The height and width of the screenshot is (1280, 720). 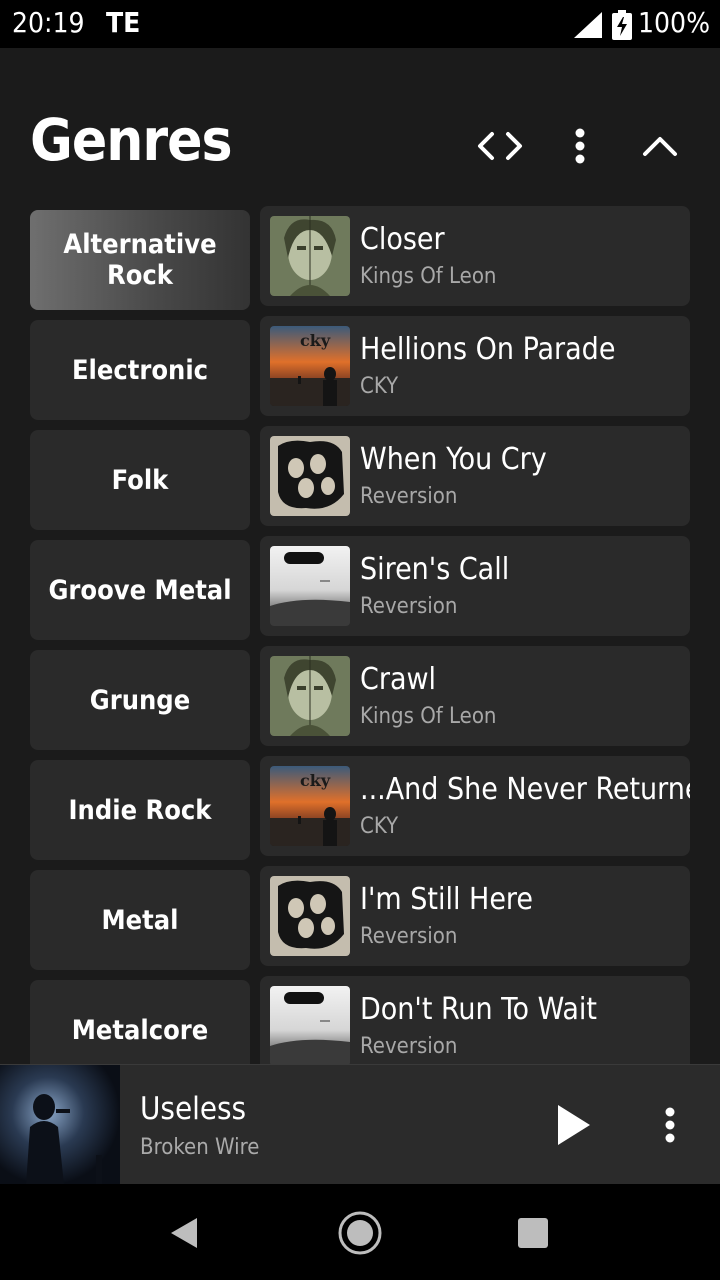 I want to click on genre-item-metal: Metal, so click(x=140, y=920).